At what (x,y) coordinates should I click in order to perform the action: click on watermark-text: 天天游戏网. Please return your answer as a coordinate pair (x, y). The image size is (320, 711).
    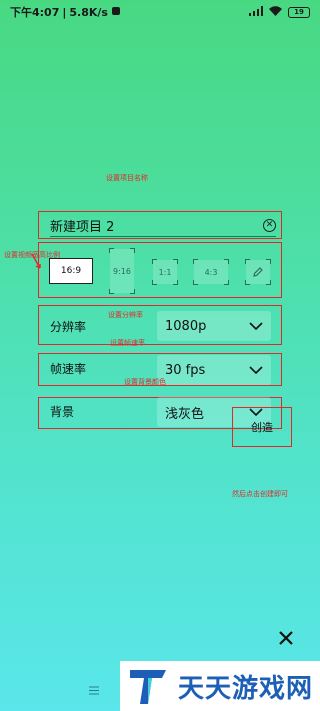
    Looking at the image, I should click on (246, 688).